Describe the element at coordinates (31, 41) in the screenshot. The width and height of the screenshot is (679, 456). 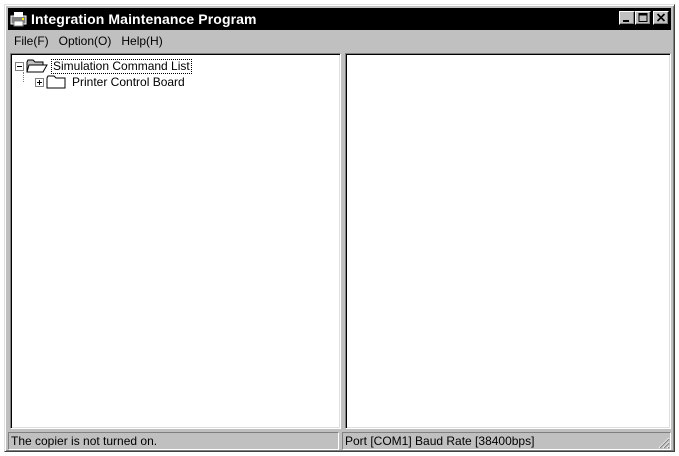
I see `menu-file: File(F)` at that location.